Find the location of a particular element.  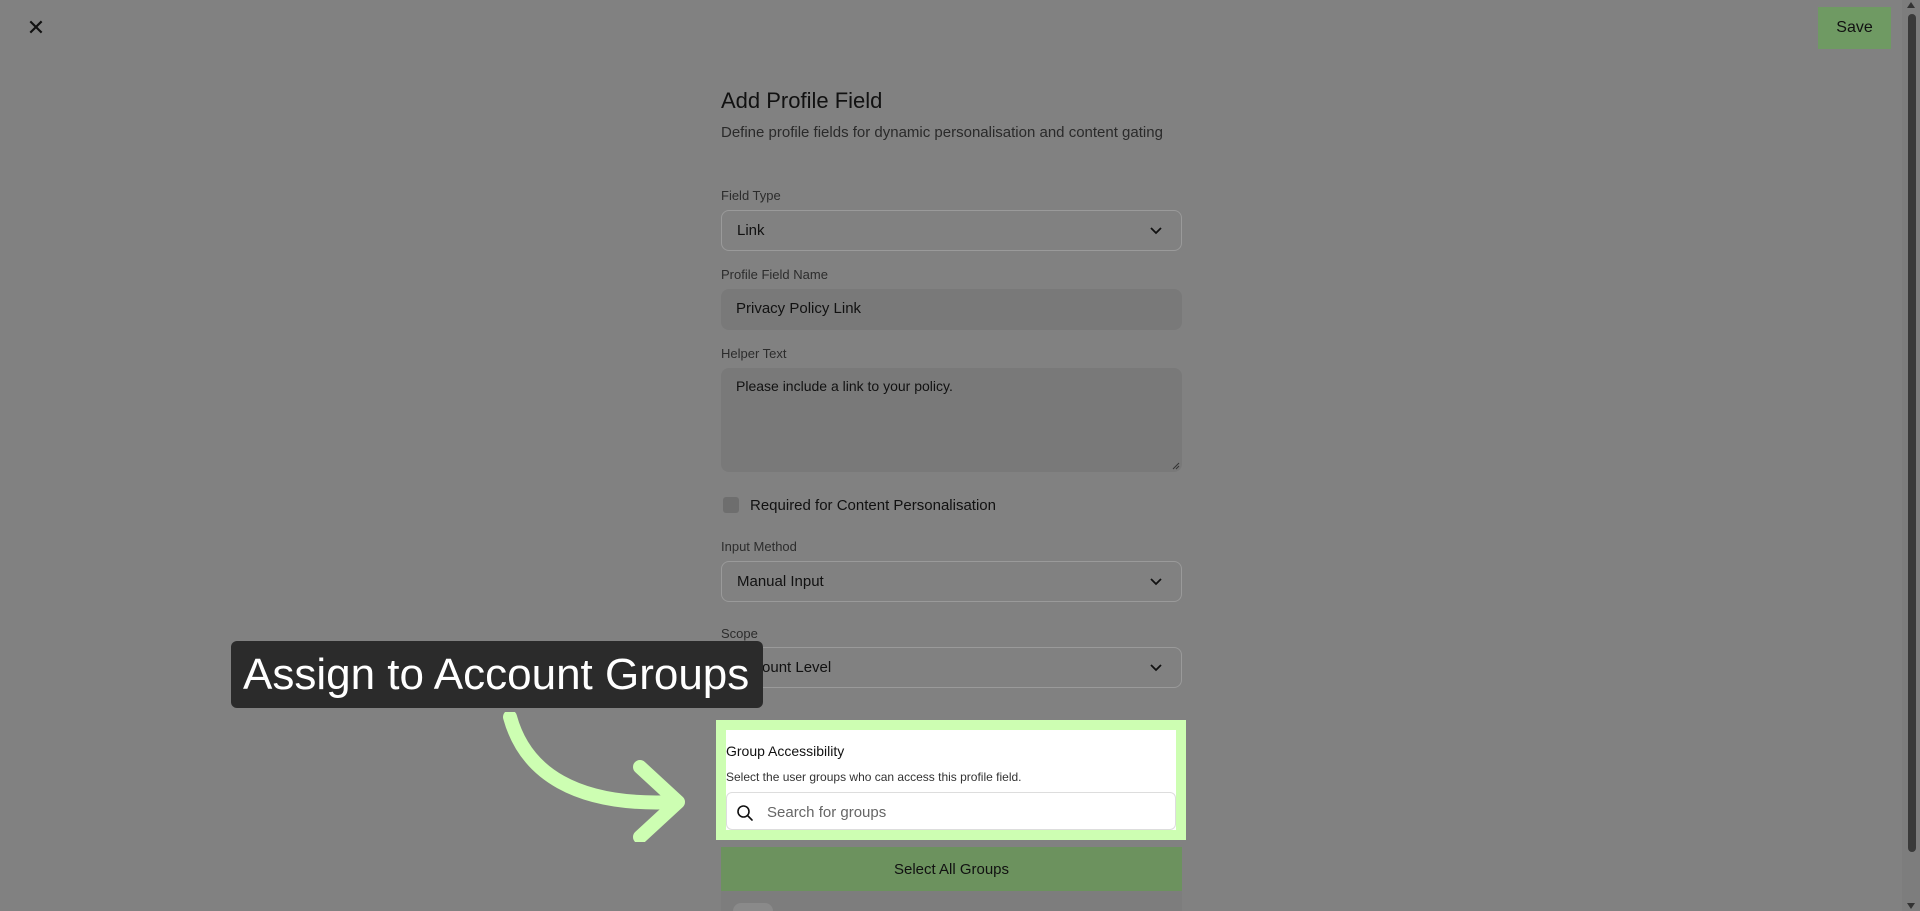

input-method-value: Manual Input is located at coordinates (780, 581).